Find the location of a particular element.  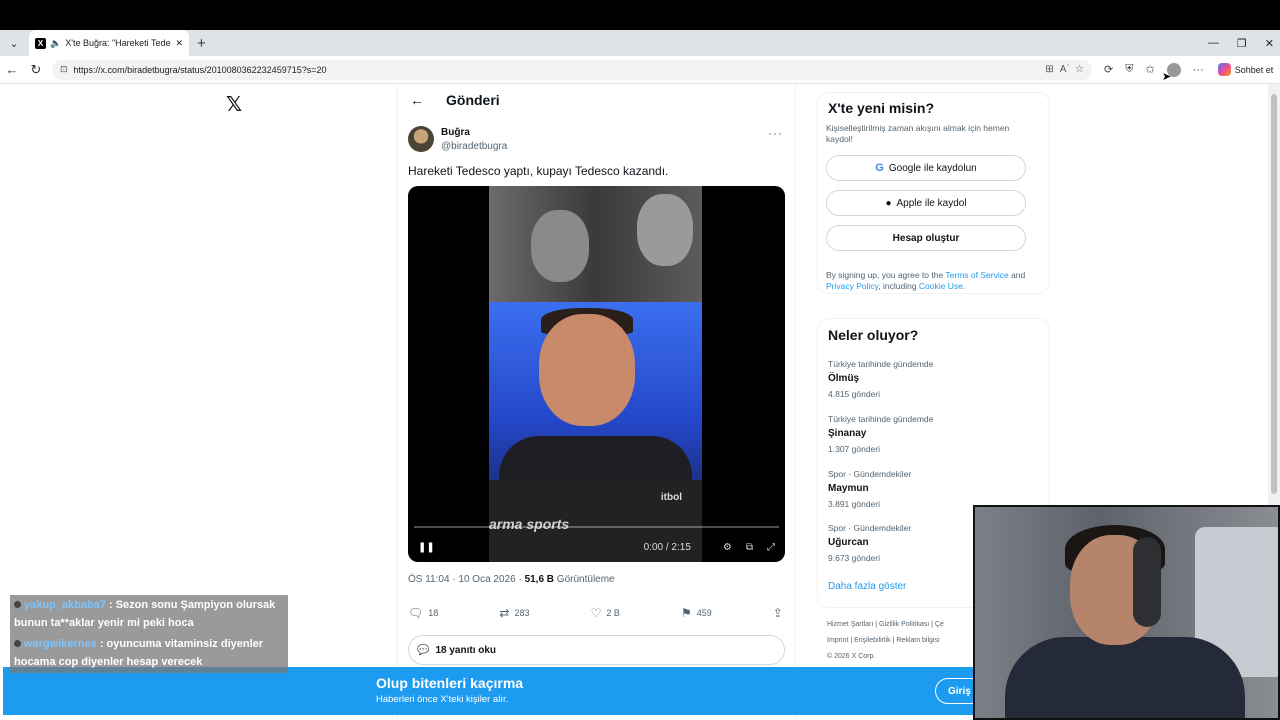

trends-title: Neler oluyor? is located at coordinates (873, 335).